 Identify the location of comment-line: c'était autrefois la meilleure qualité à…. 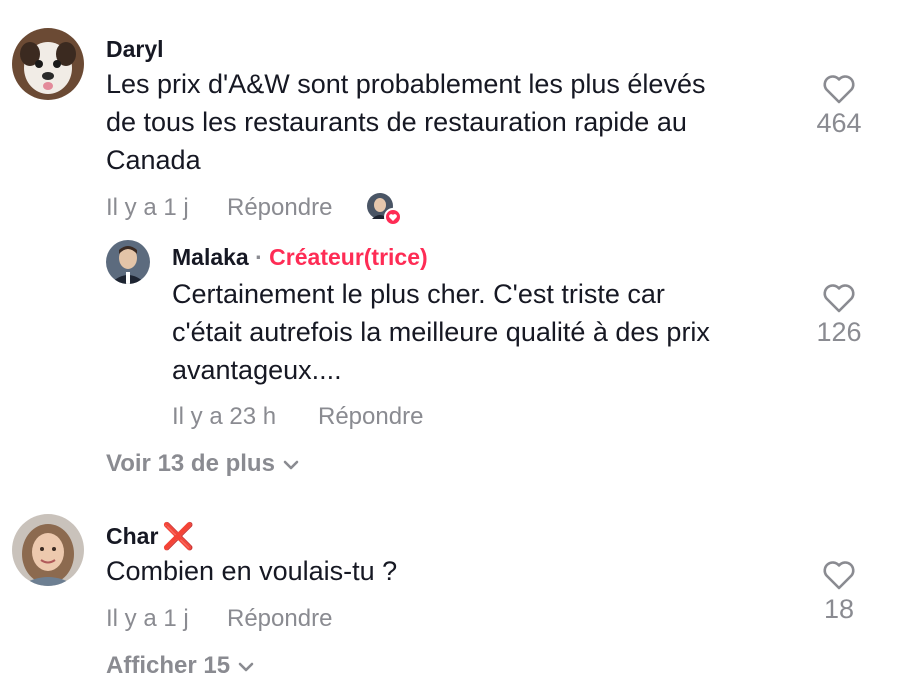
(441, 332).